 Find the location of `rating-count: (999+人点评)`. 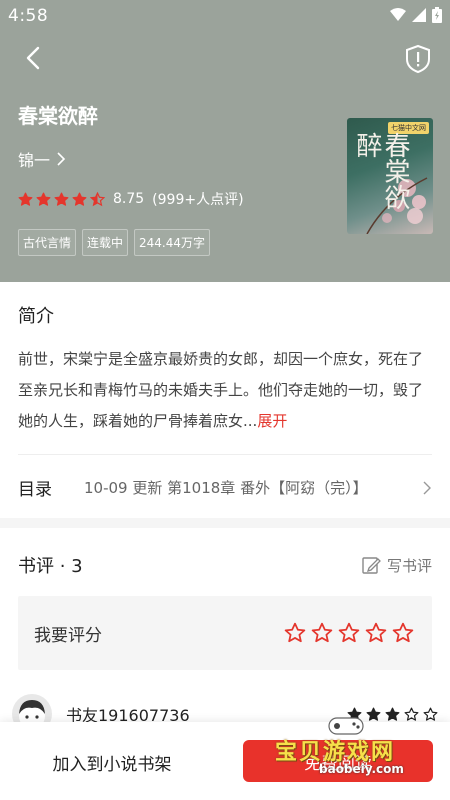

rating-count: (999+人点评) is located at coordinates (198, 200).